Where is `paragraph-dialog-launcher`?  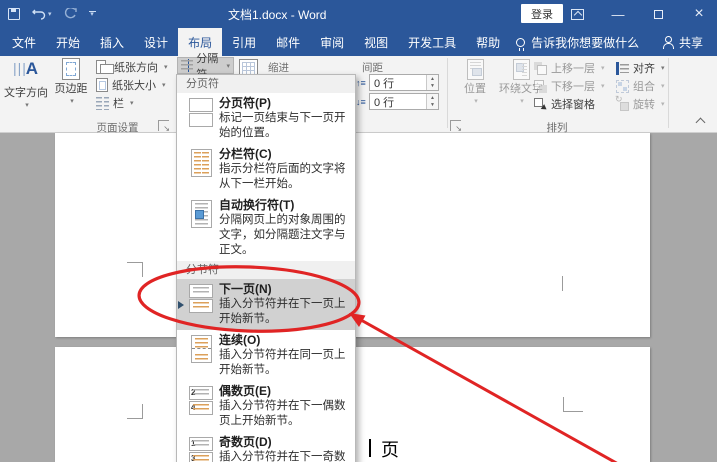
paragraph-dialog-launcher is located at coordinates (456, 126).